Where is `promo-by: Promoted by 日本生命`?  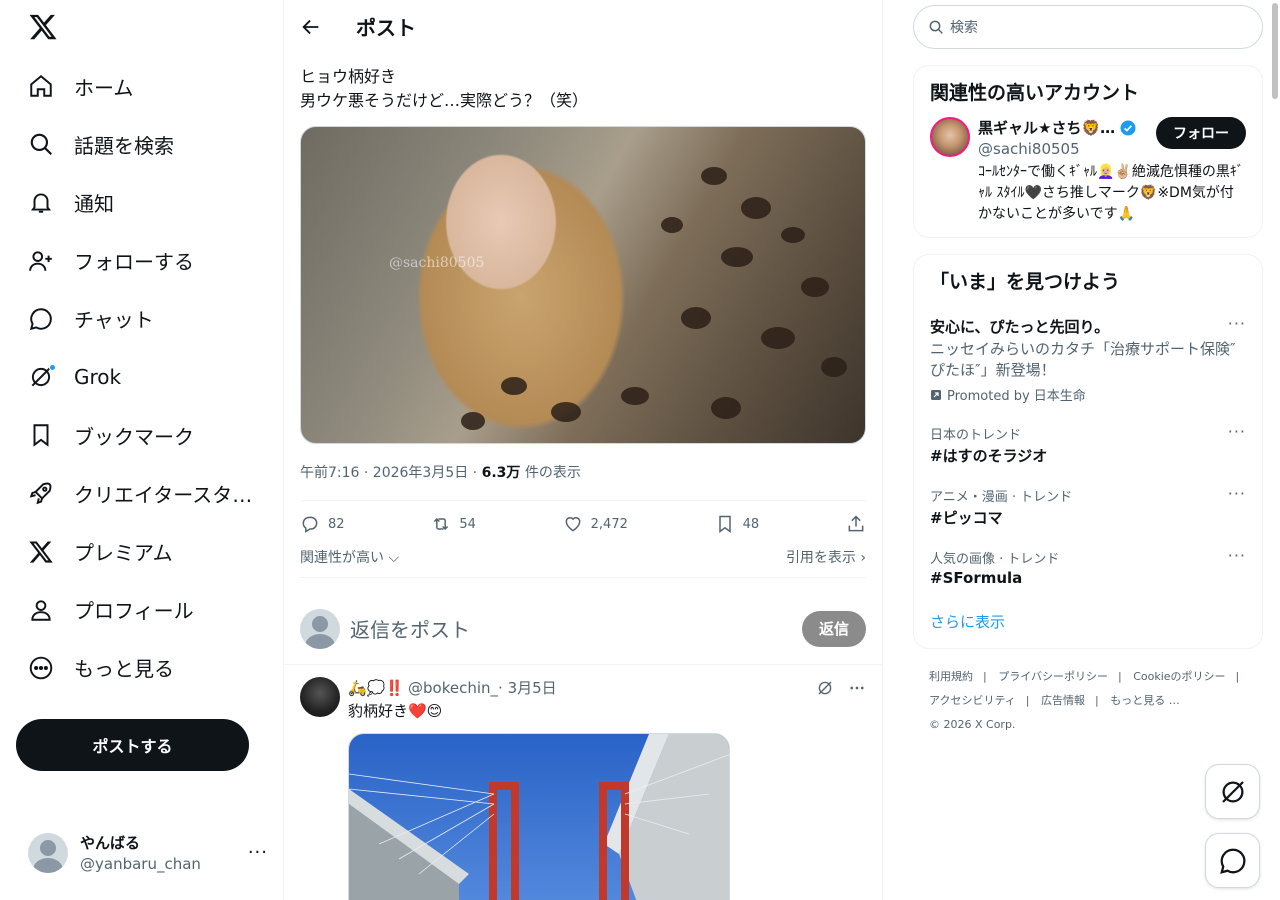 promo-by: Promoted by 日本生命 is located at coordinates (1088, 394).